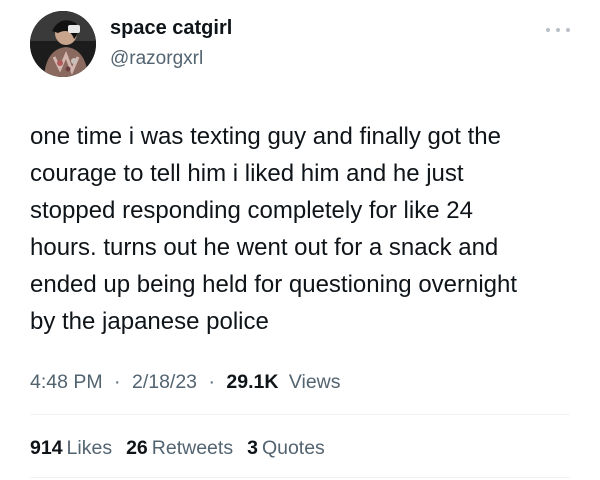 This screenshot has height=480, width=600. I want to click on retweets-count: 26, so click(137, 448).